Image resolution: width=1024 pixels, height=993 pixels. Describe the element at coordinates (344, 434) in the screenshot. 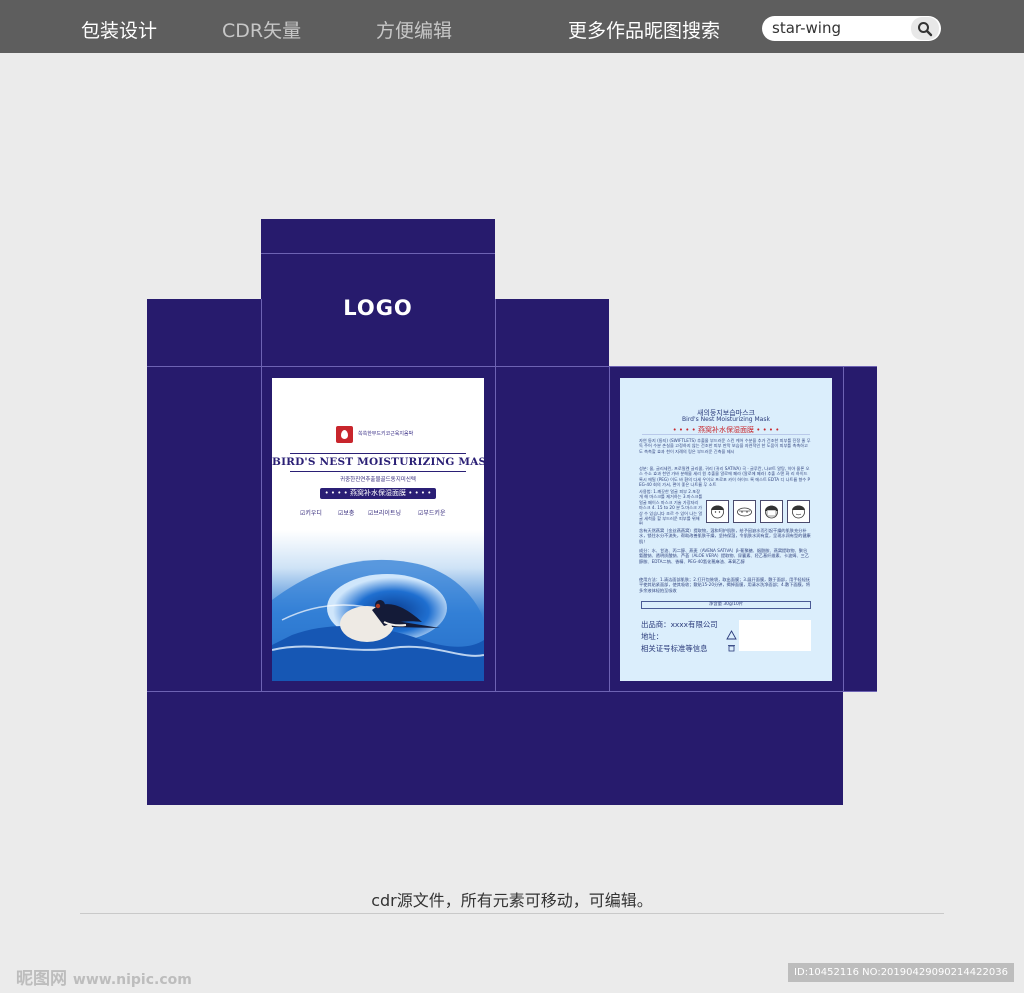

I see `brand-logo-icon` at that location.